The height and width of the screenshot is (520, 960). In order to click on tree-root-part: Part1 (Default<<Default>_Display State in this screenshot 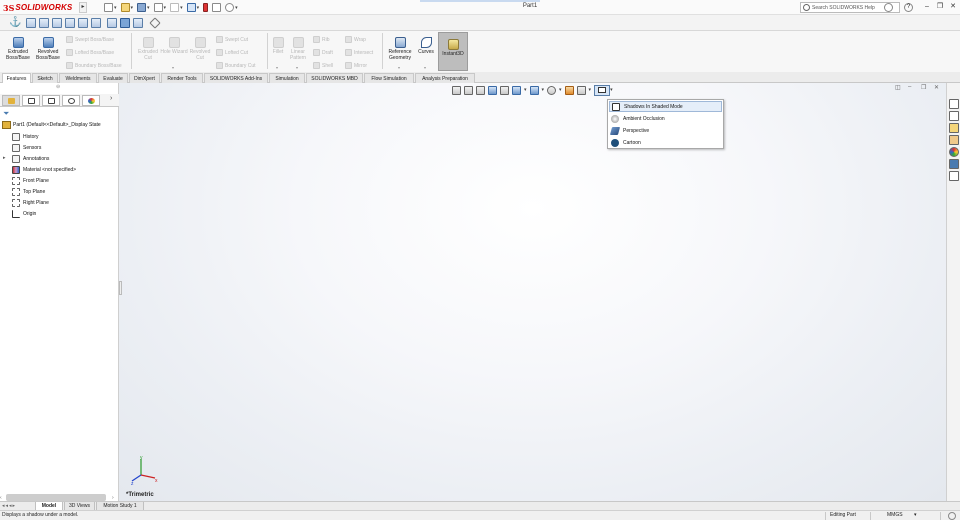, I will do `click(51, 125)`.